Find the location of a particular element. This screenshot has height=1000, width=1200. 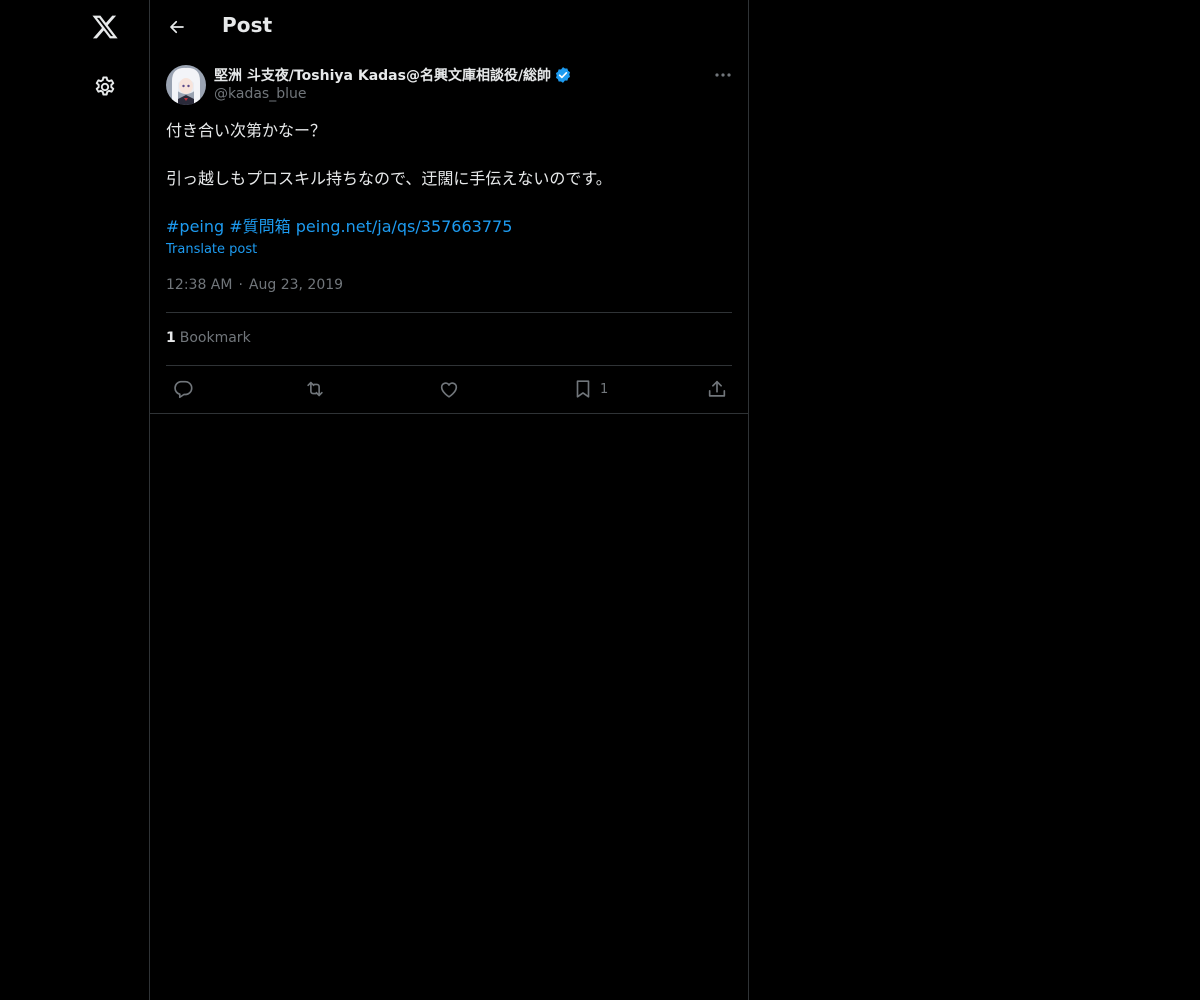

bookmark-button: 1 is located at coordinates (590, 389).